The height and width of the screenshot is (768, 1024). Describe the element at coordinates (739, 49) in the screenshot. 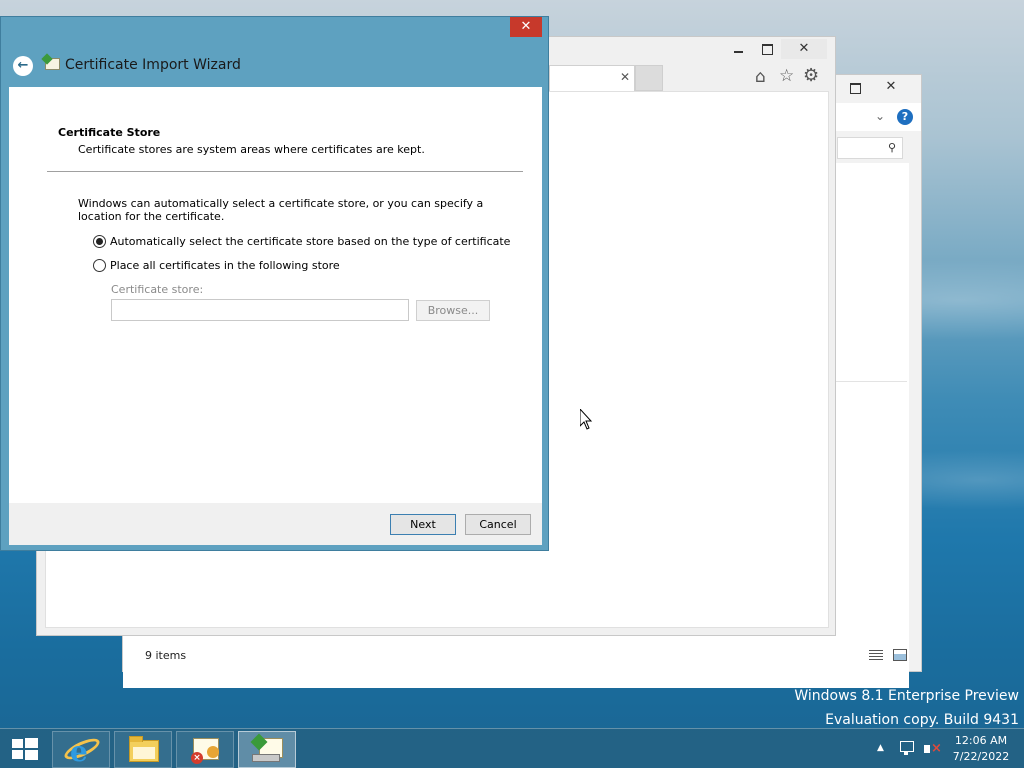

I see `minimize-button` at that location.